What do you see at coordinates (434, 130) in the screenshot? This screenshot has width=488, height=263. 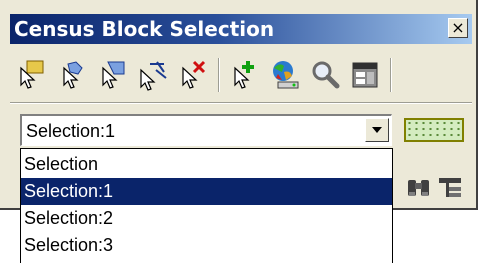 I see `selection-symbol-swatch` at bounding box center [434, 130].